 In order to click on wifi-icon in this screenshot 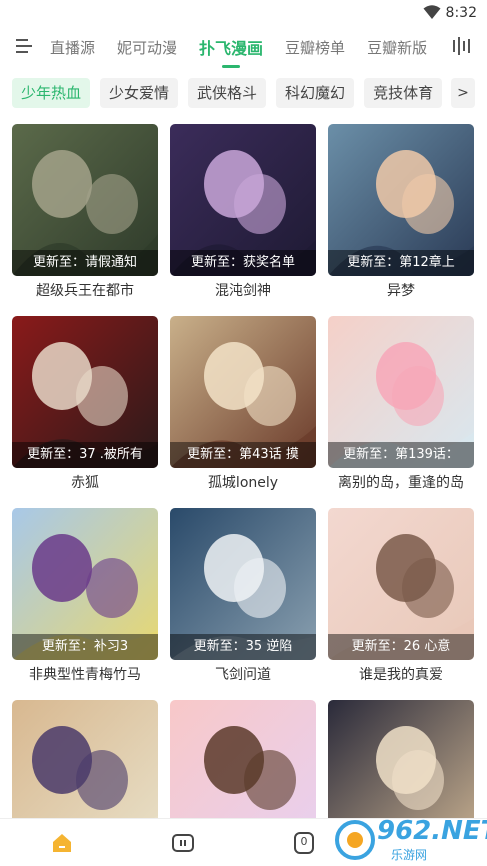, I will do `click(432, 12)`.